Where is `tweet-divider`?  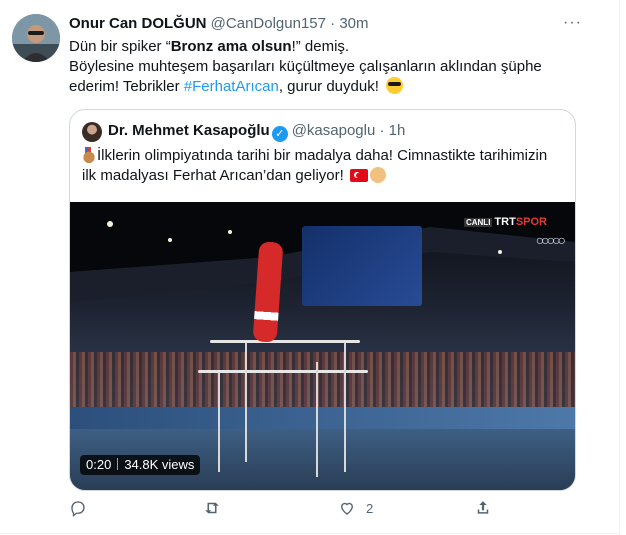 tweet-divider is located at coordinates (309, 533).